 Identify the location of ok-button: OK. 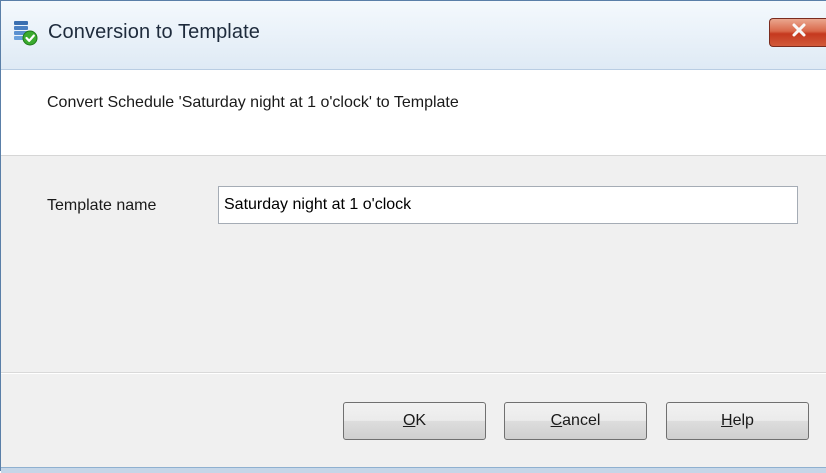
(414, 421).